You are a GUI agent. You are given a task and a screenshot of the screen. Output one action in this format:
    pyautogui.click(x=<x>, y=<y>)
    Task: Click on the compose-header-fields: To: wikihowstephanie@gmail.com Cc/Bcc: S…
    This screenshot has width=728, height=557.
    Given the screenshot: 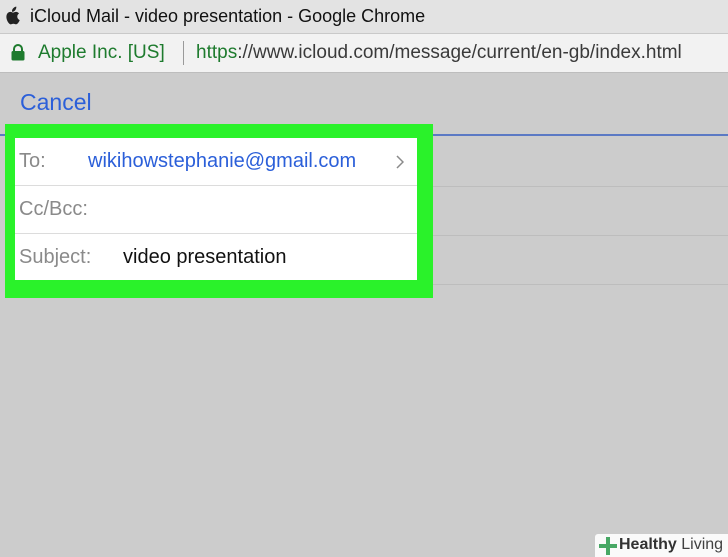 What is the action you would take?
    pyautogui.click(x=216, y=209)
    